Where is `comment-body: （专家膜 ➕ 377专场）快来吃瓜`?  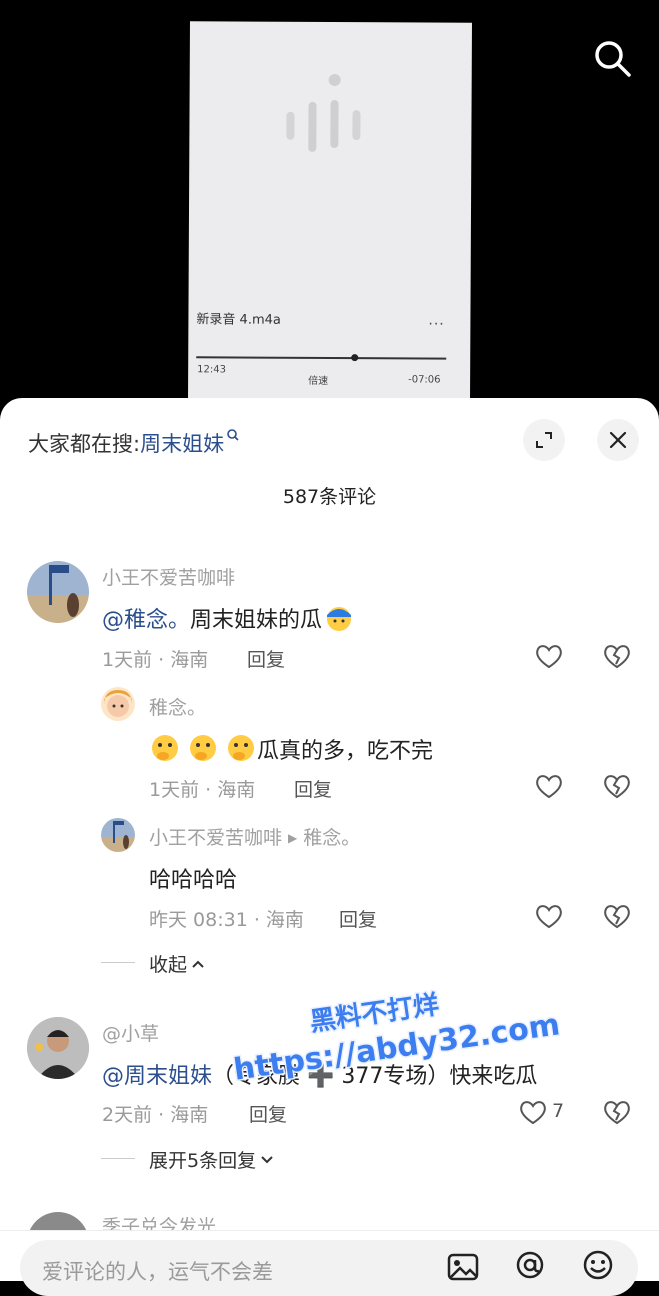 comment-body: （专家膜 ➕ 377专场）快来吃瓜 is located at coordinates (375, 1076).